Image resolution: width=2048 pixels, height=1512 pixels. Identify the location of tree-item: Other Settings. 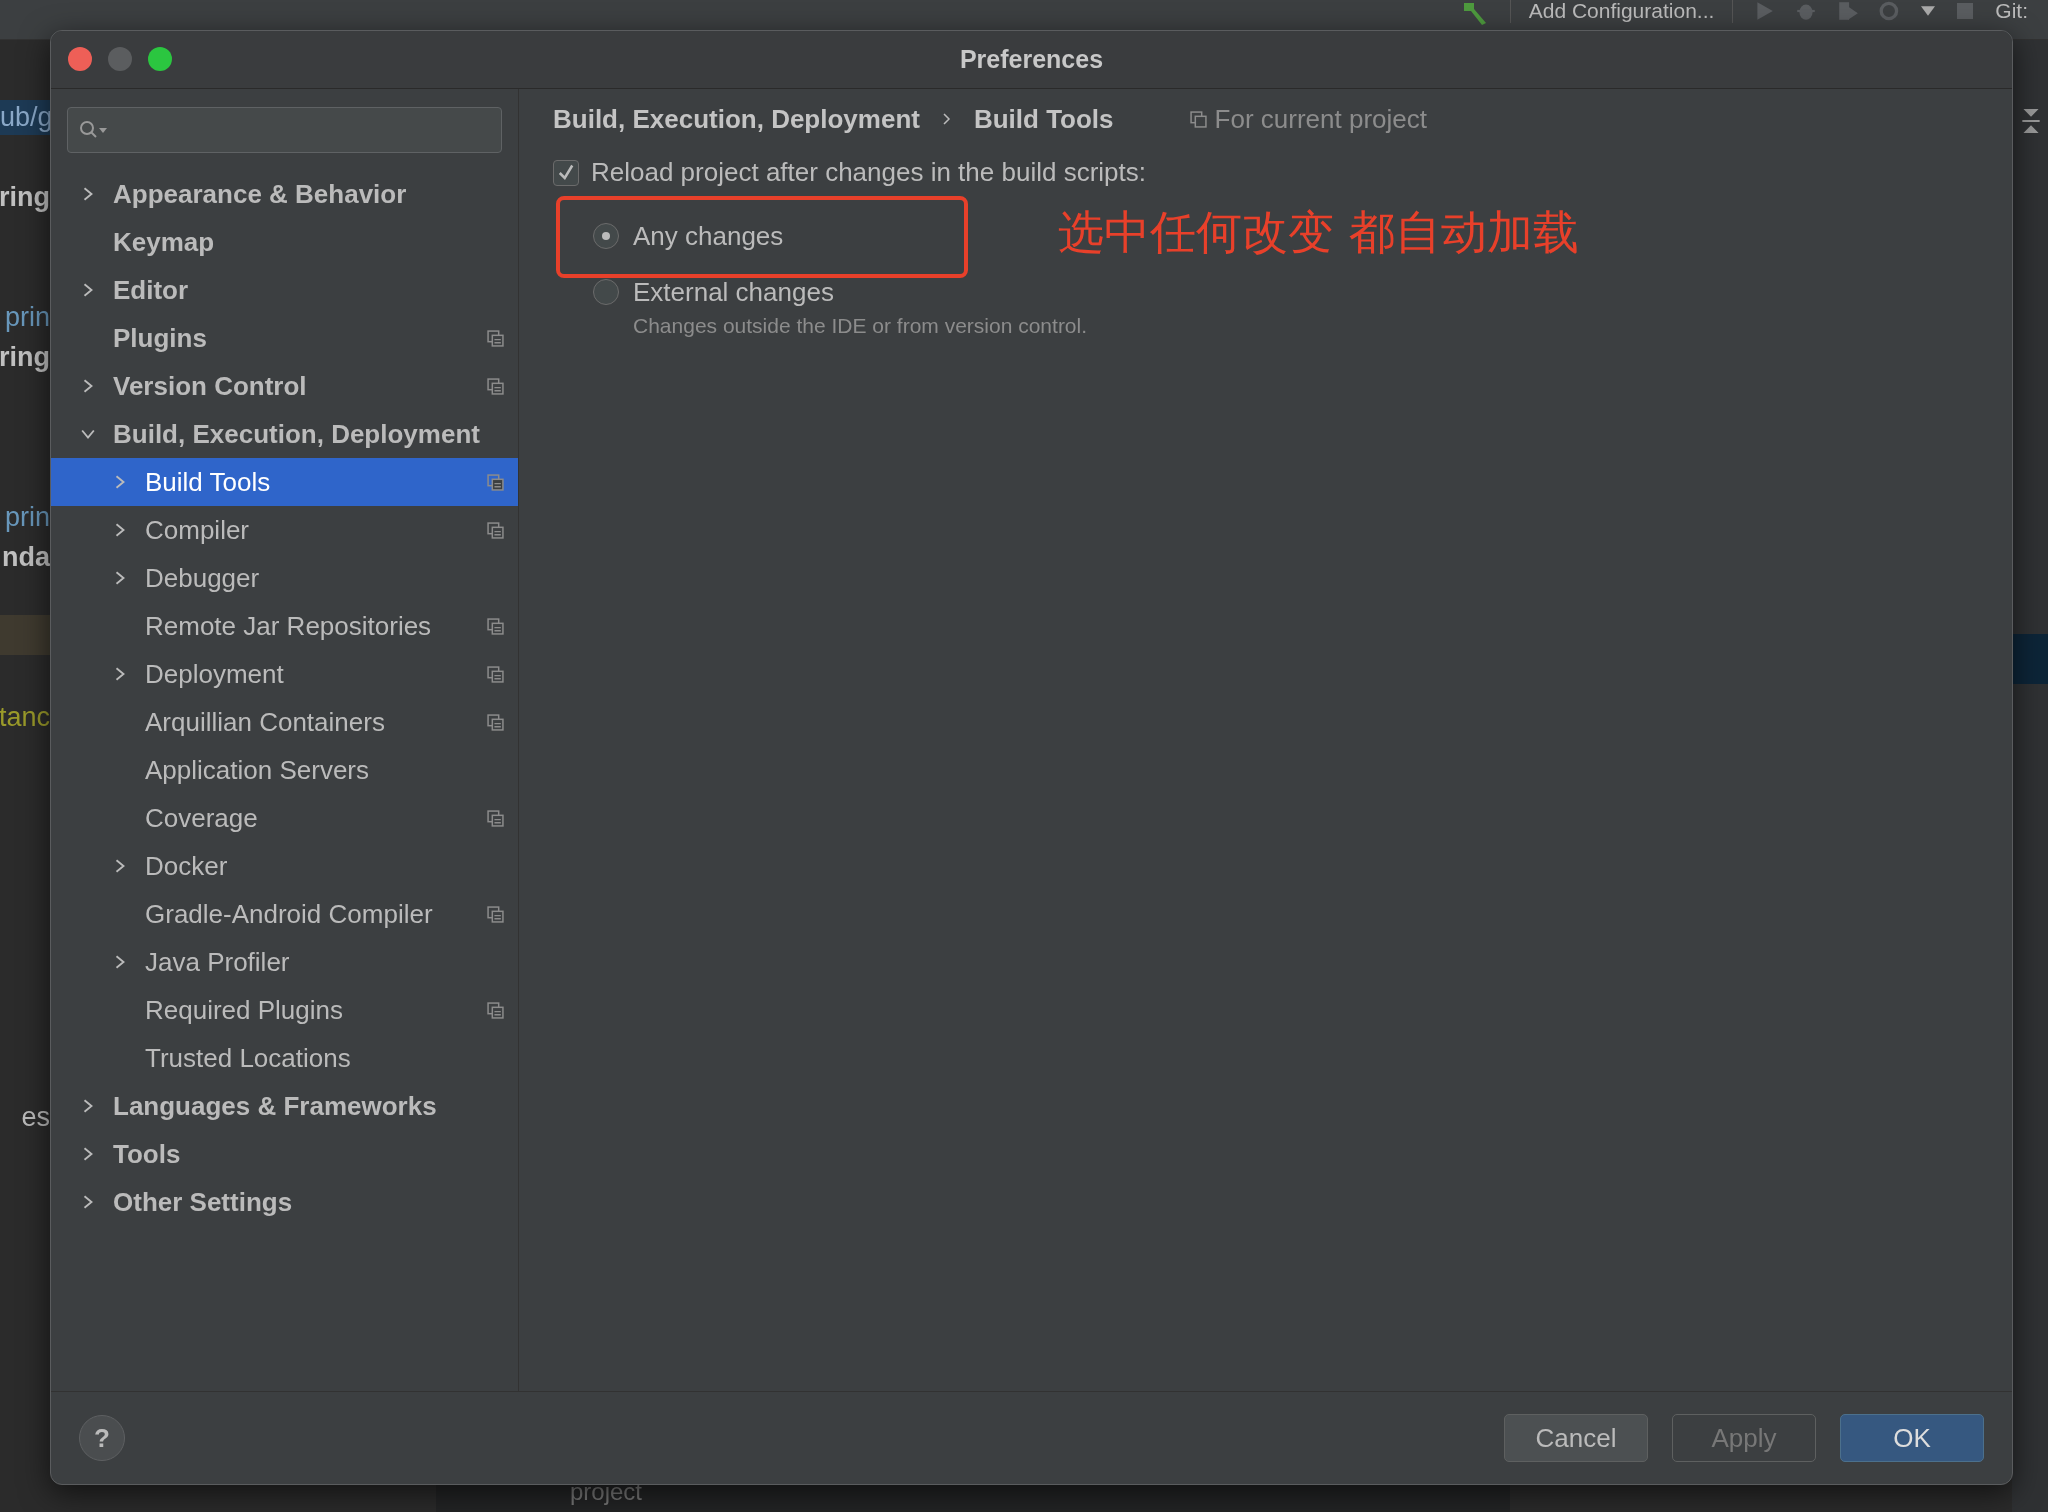
(284, 1202).